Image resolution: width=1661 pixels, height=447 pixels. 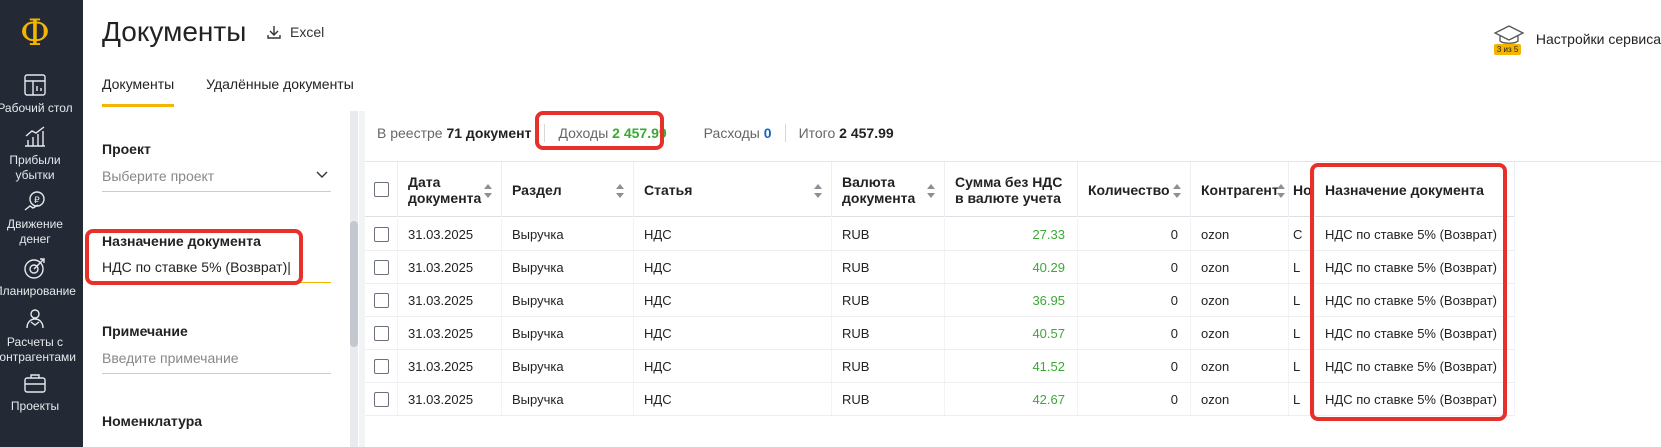 What do you see at coordinates (817, 133) in the screenshot?
I see `total-label: Итого` at bounding box center [817, 133].